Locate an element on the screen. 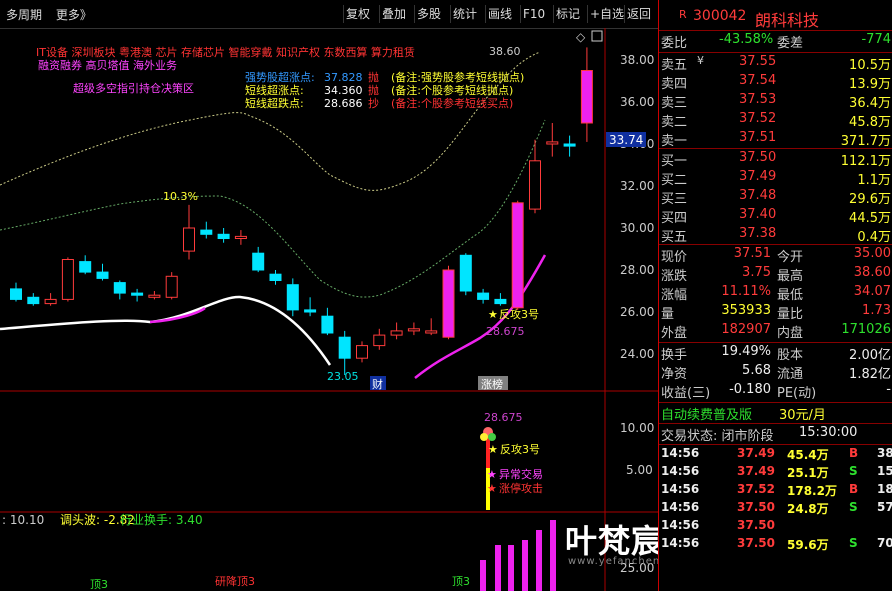 The height and width of the screenshot is (591, 892). buy-level-row: 买四 37.40 44.5万 is located at coordinates (775, 216).